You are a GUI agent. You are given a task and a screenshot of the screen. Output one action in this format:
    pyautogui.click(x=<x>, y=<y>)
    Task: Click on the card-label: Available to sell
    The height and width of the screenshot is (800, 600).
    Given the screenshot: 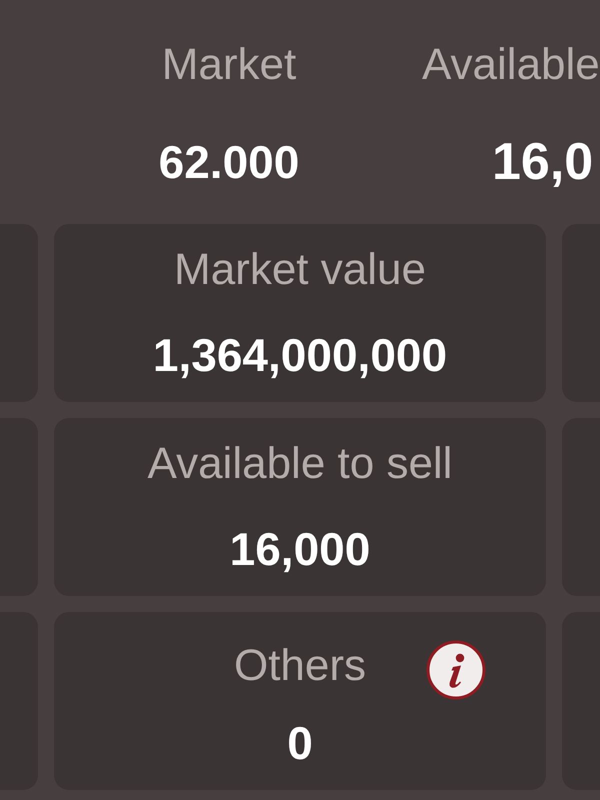 What is the action you would take?
    pyautogui.click(x=300, y=464)
    